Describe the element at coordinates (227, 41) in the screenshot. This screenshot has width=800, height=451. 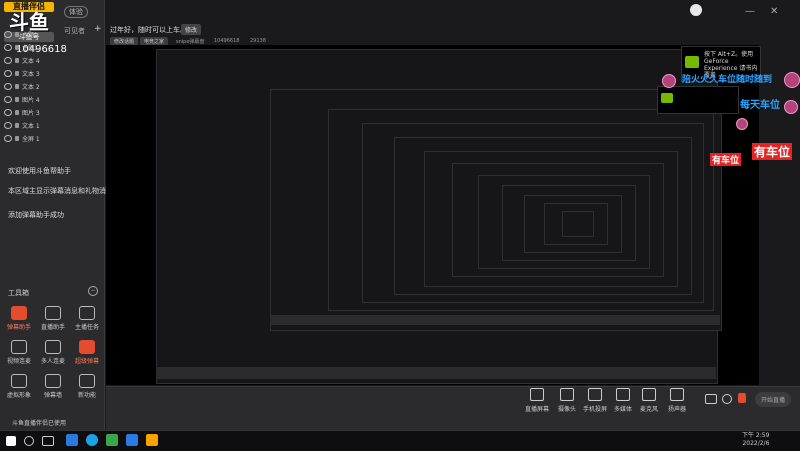
I see `stream-id: 10496618` at that location.